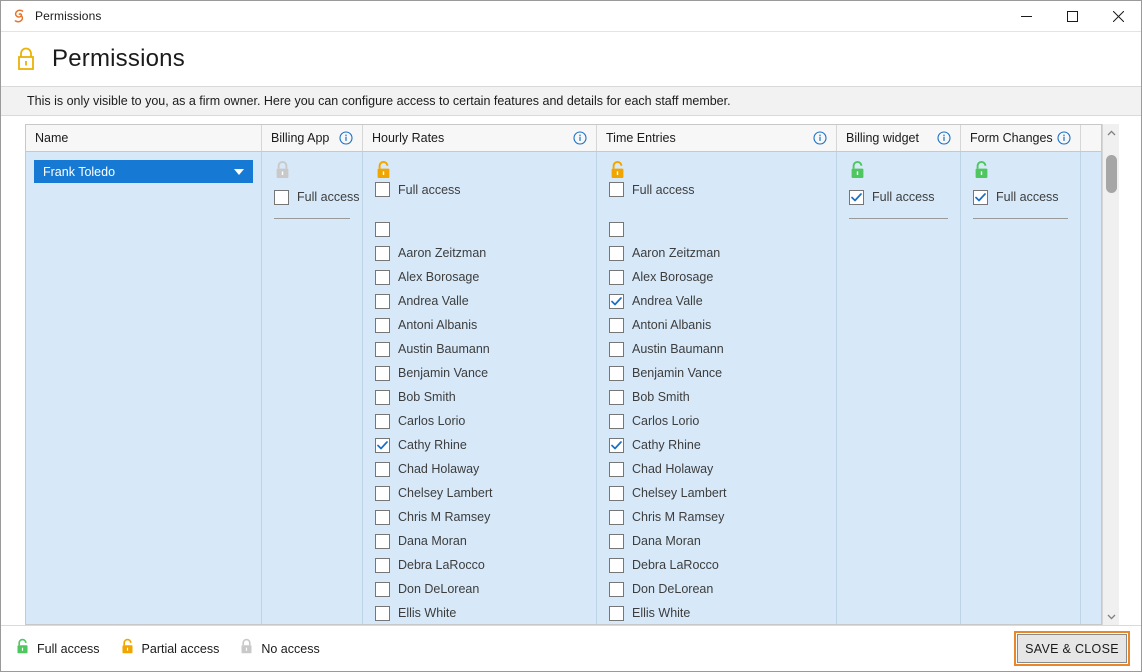 Image resolution: width=1142 pixels, height=672 pixels. Describe the element at coordinates (1111, 174) in the screenshot. I see `scrollbar-thumb` at that location.